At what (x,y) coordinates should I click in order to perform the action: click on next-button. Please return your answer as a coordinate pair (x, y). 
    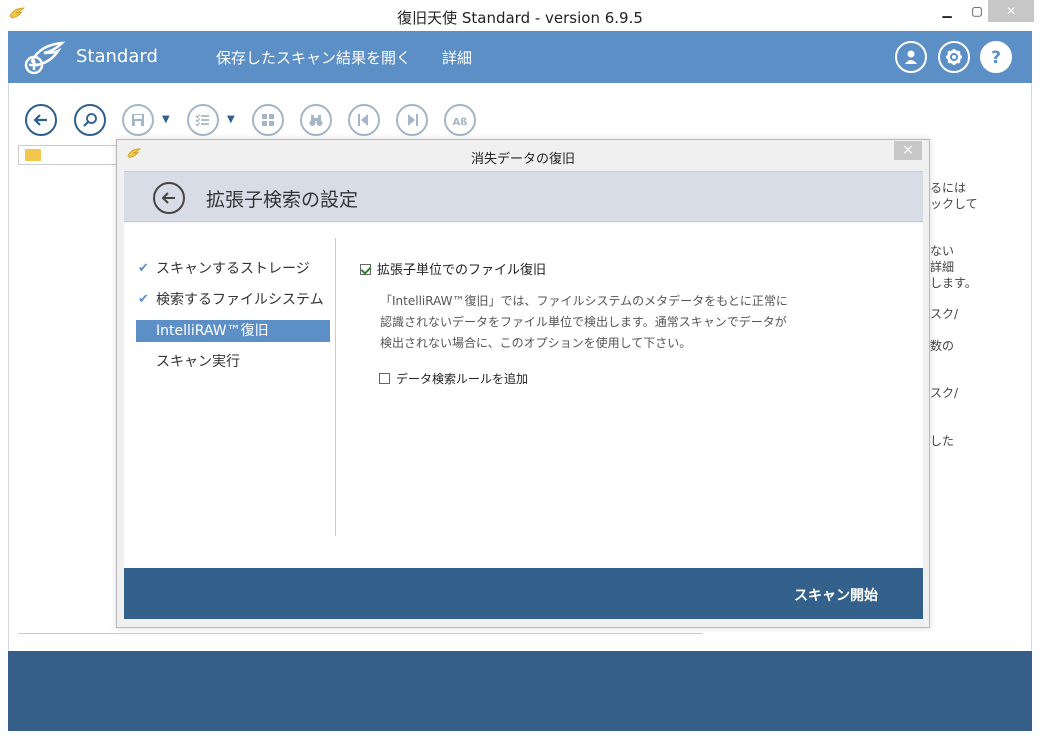
    Looking at the image, I should click on (412, 120).